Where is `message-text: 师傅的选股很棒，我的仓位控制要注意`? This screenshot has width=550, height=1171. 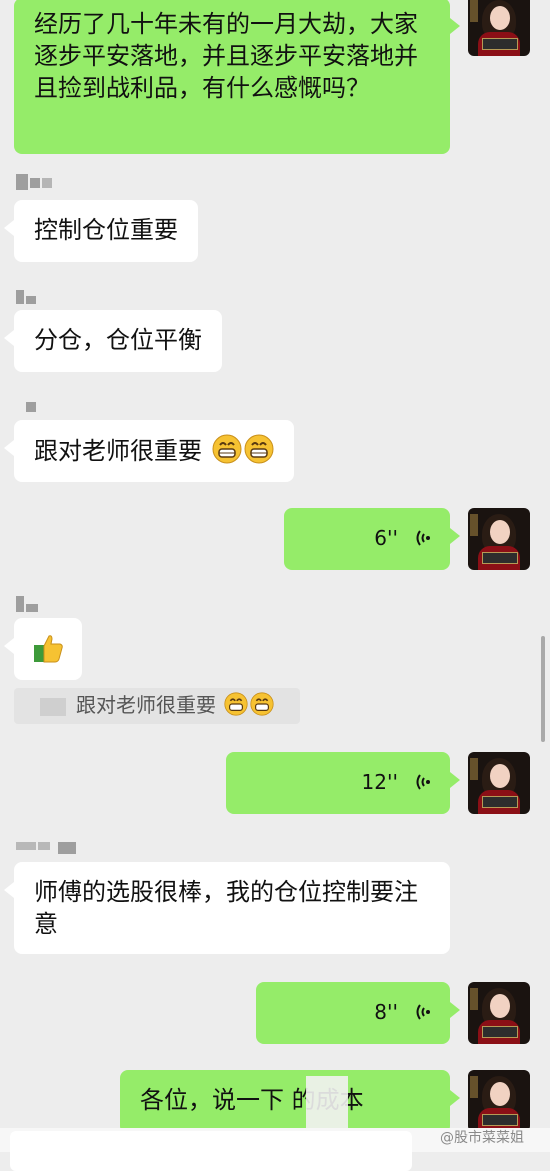 message-text: 师傅的选股很棒，我的仓位控制要注意 is located at coordinates (226, 908).